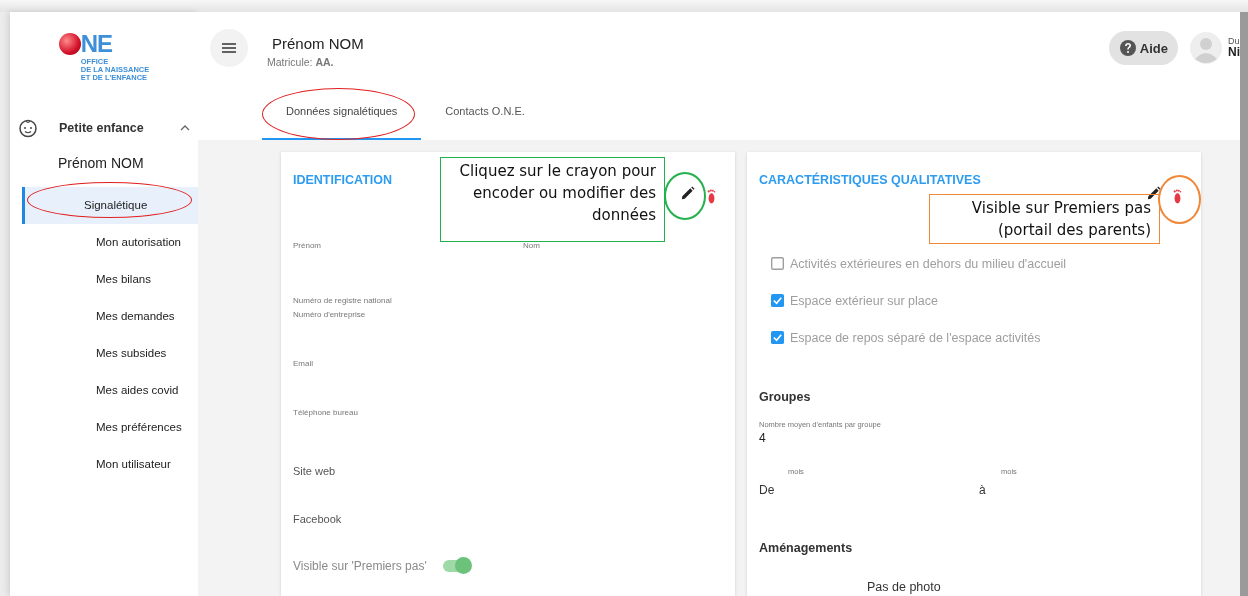 This screenshot has width=1248, height=596. What do you see at coordinates (767, 491) in the screenshot?
I see `range-label: De` at bounding box center [767, 491].